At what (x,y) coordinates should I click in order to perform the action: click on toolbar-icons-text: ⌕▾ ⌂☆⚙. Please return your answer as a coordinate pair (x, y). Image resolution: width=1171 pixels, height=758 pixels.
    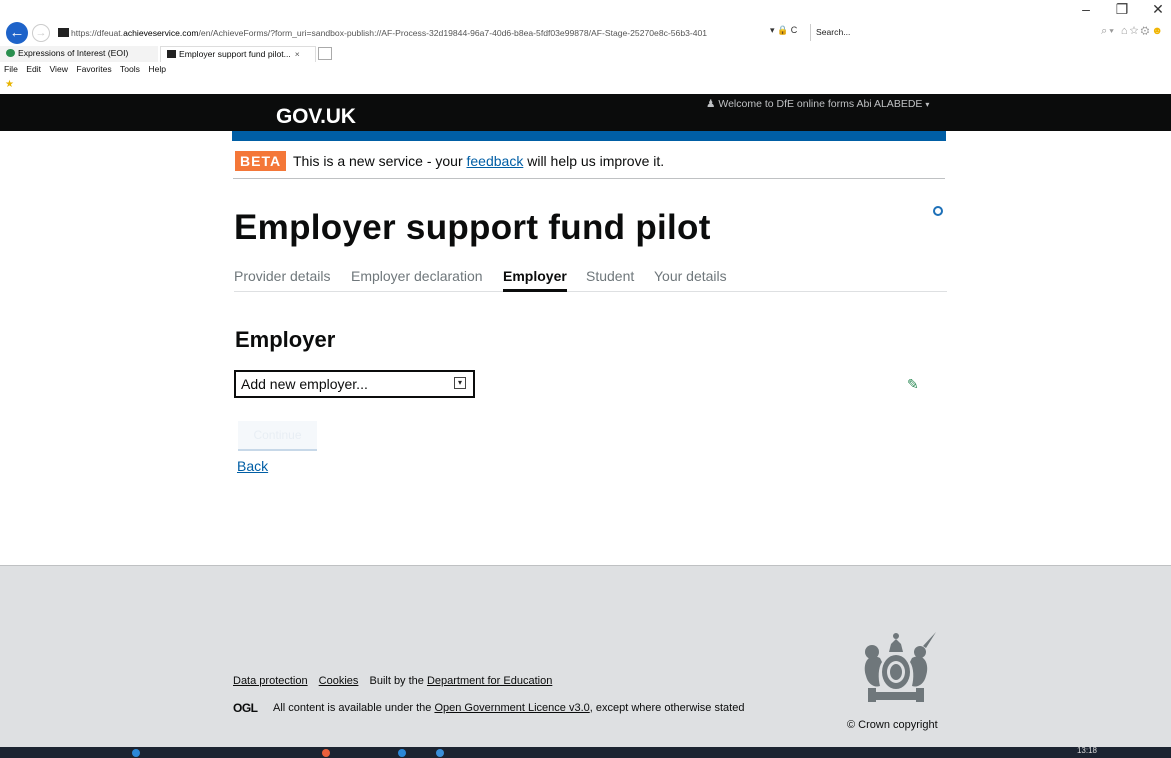
    Looking at the image, I should click on (1126, 31).